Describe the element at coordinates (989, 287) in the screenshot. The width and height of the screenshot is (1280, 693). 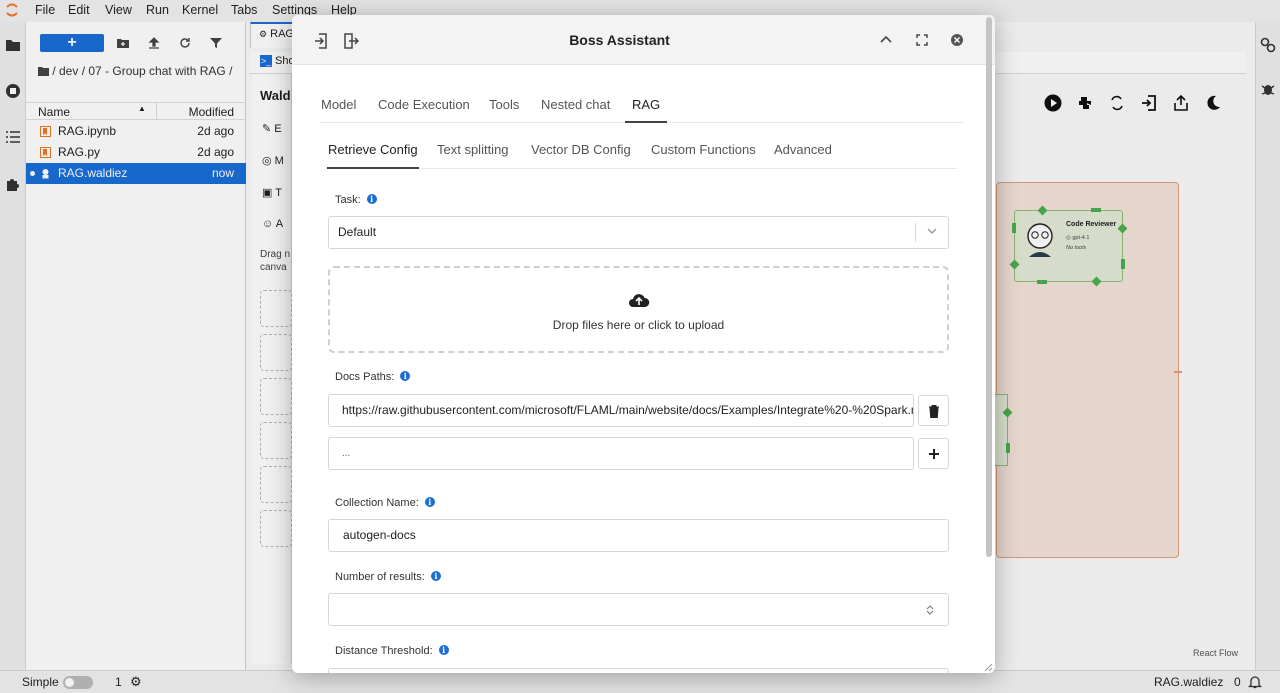
I see `modal-scrollbar` at that location.